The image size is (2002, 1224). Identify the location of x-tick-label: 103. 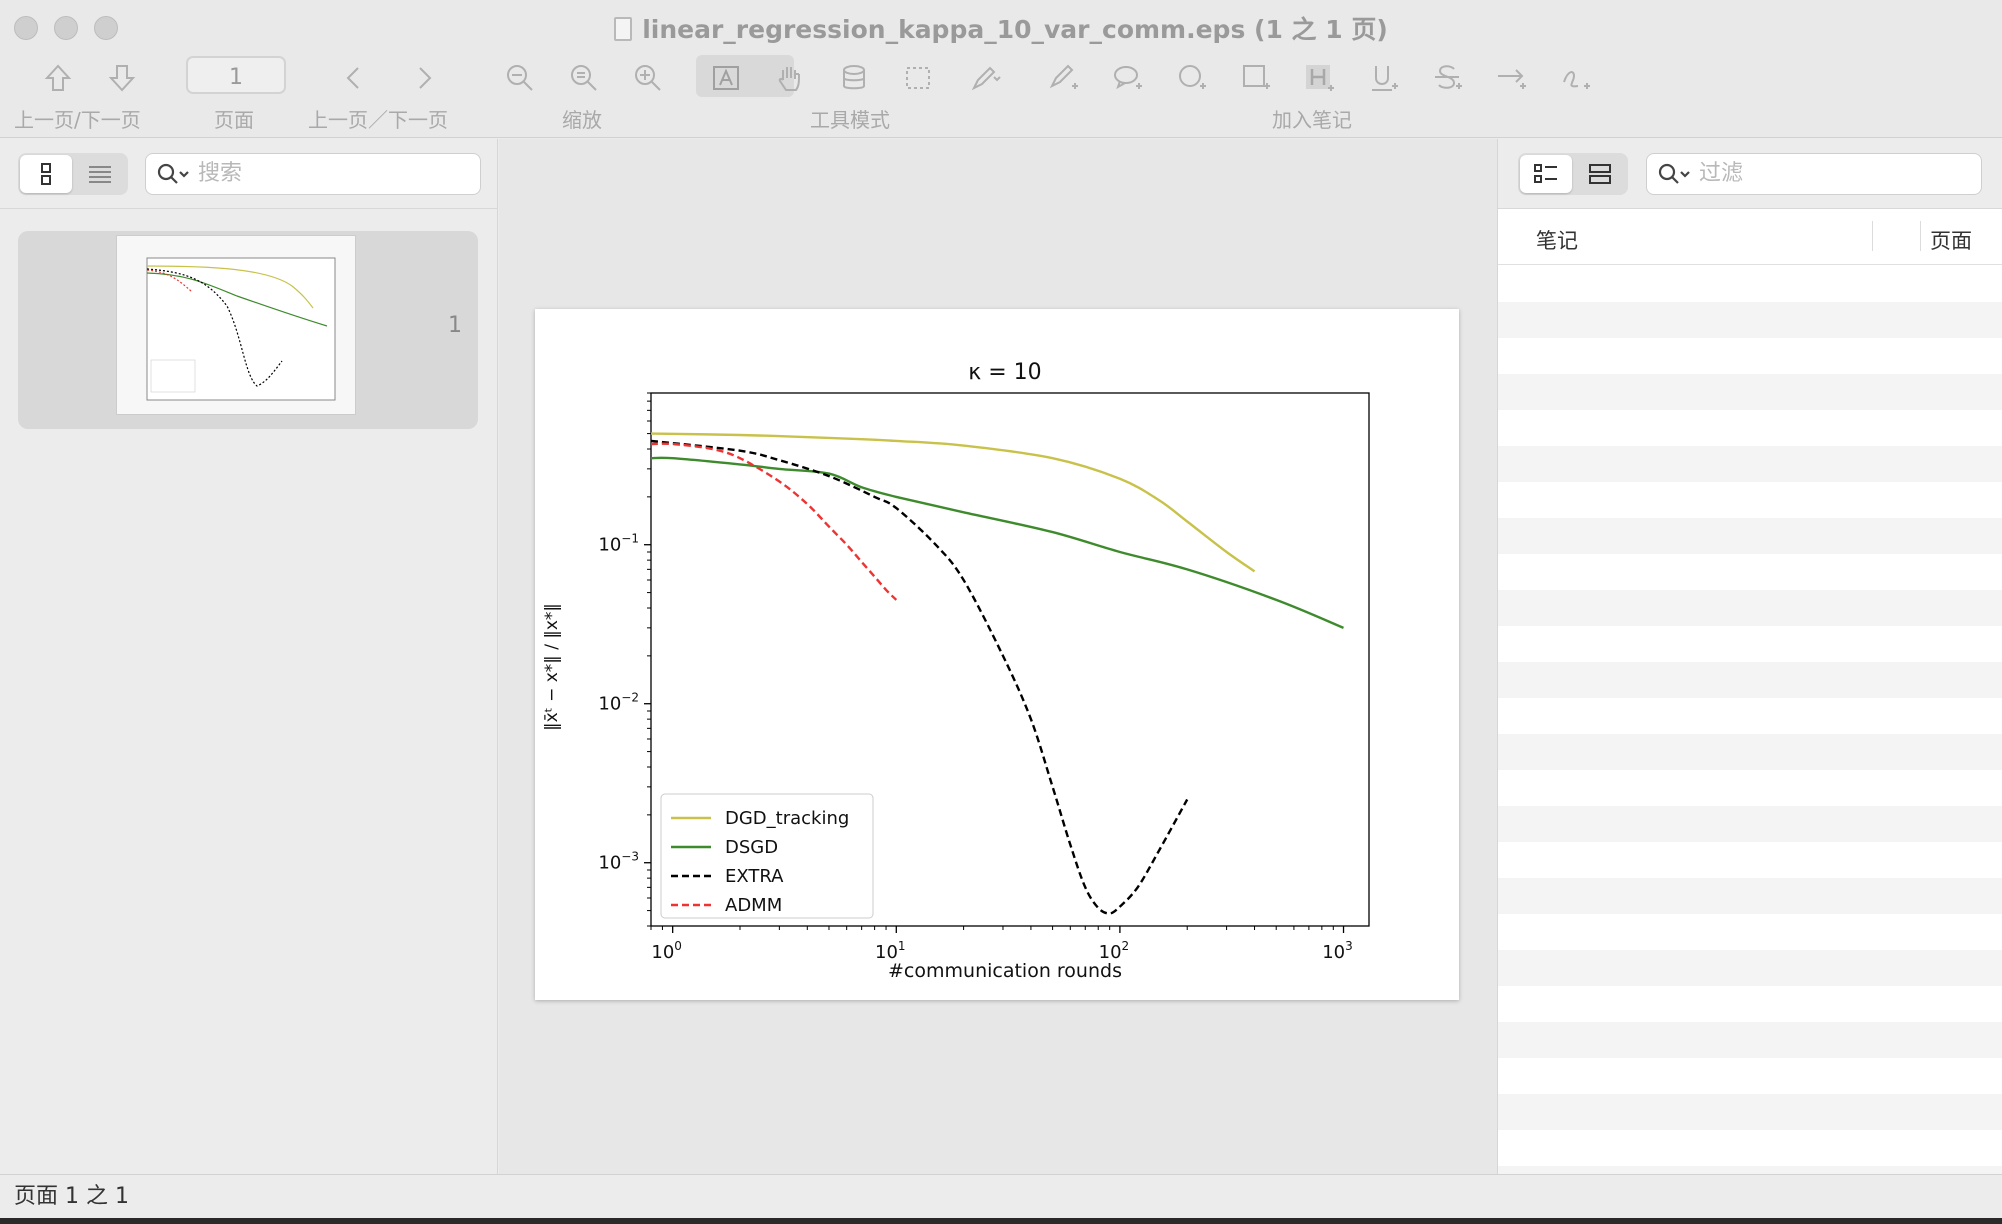
(1337, 951).